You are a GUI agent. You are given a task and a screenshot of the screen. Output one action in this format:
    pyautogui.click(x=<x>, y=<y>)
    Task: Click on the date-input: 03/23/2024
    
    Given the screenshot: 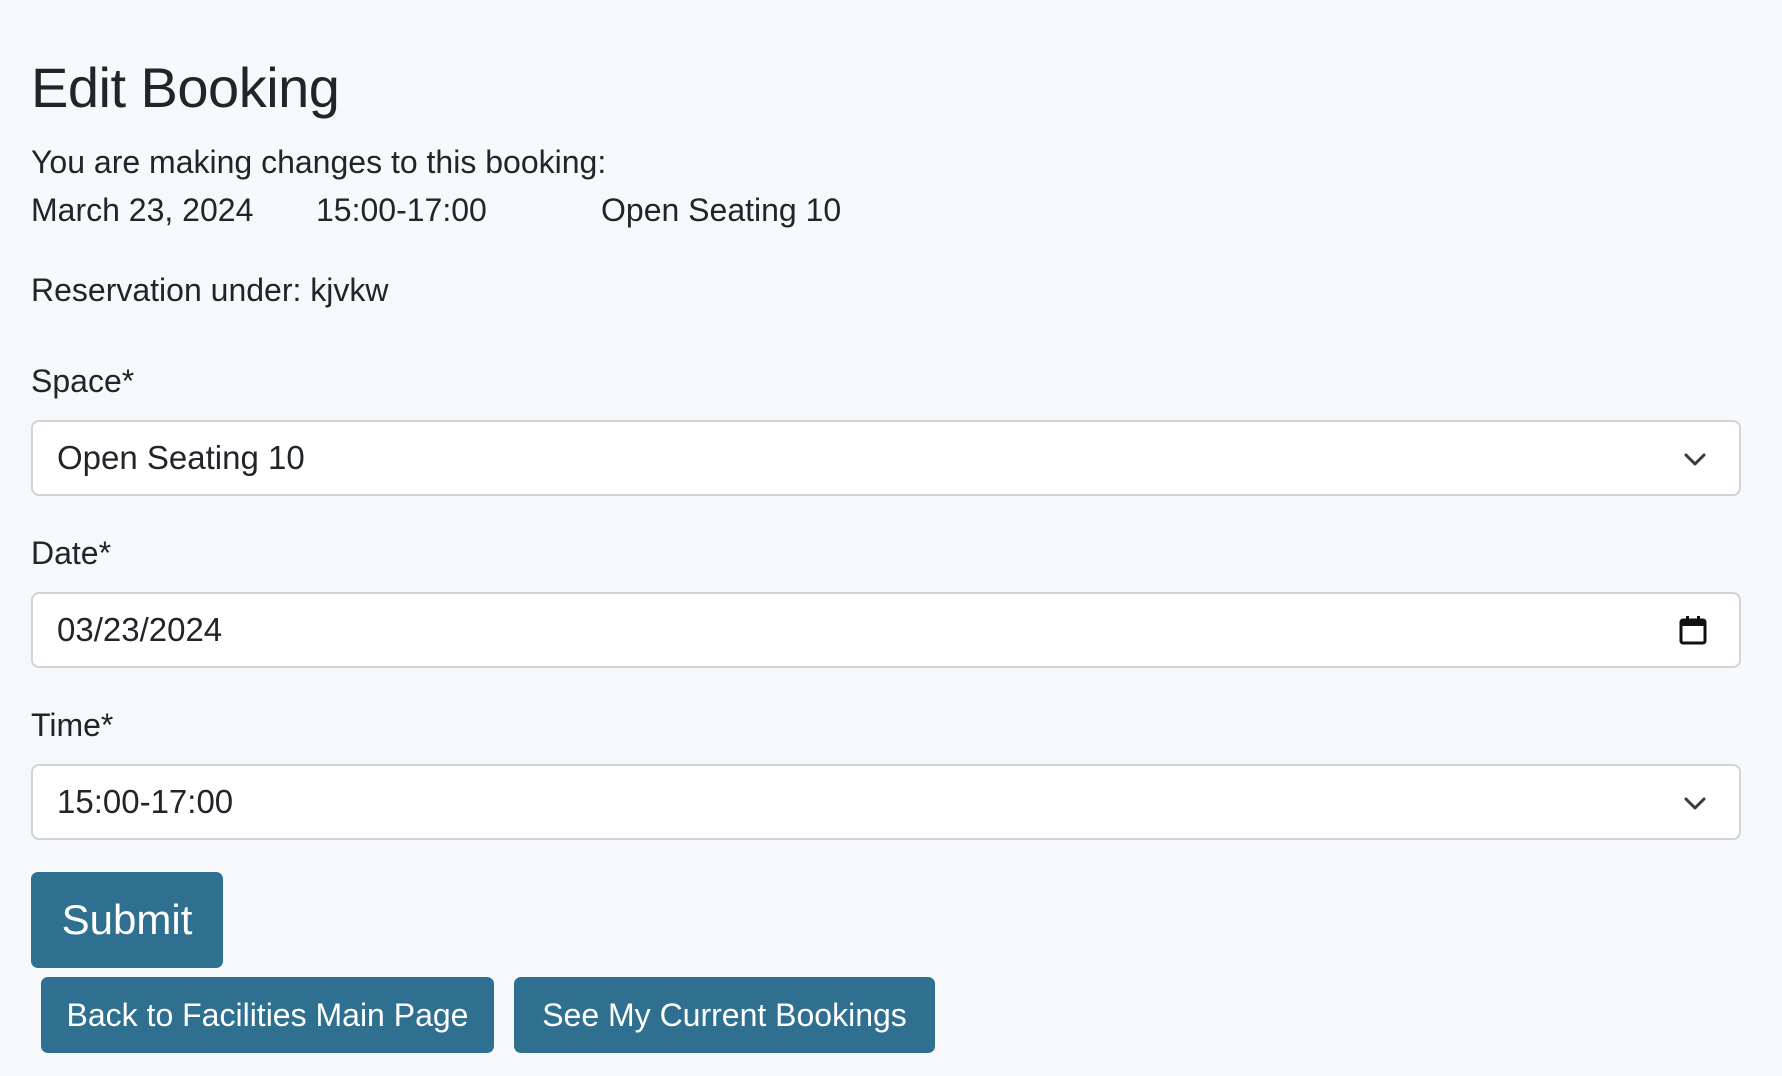 What is the action you would take?
    pyautogui.click(x=886, y=630)
    